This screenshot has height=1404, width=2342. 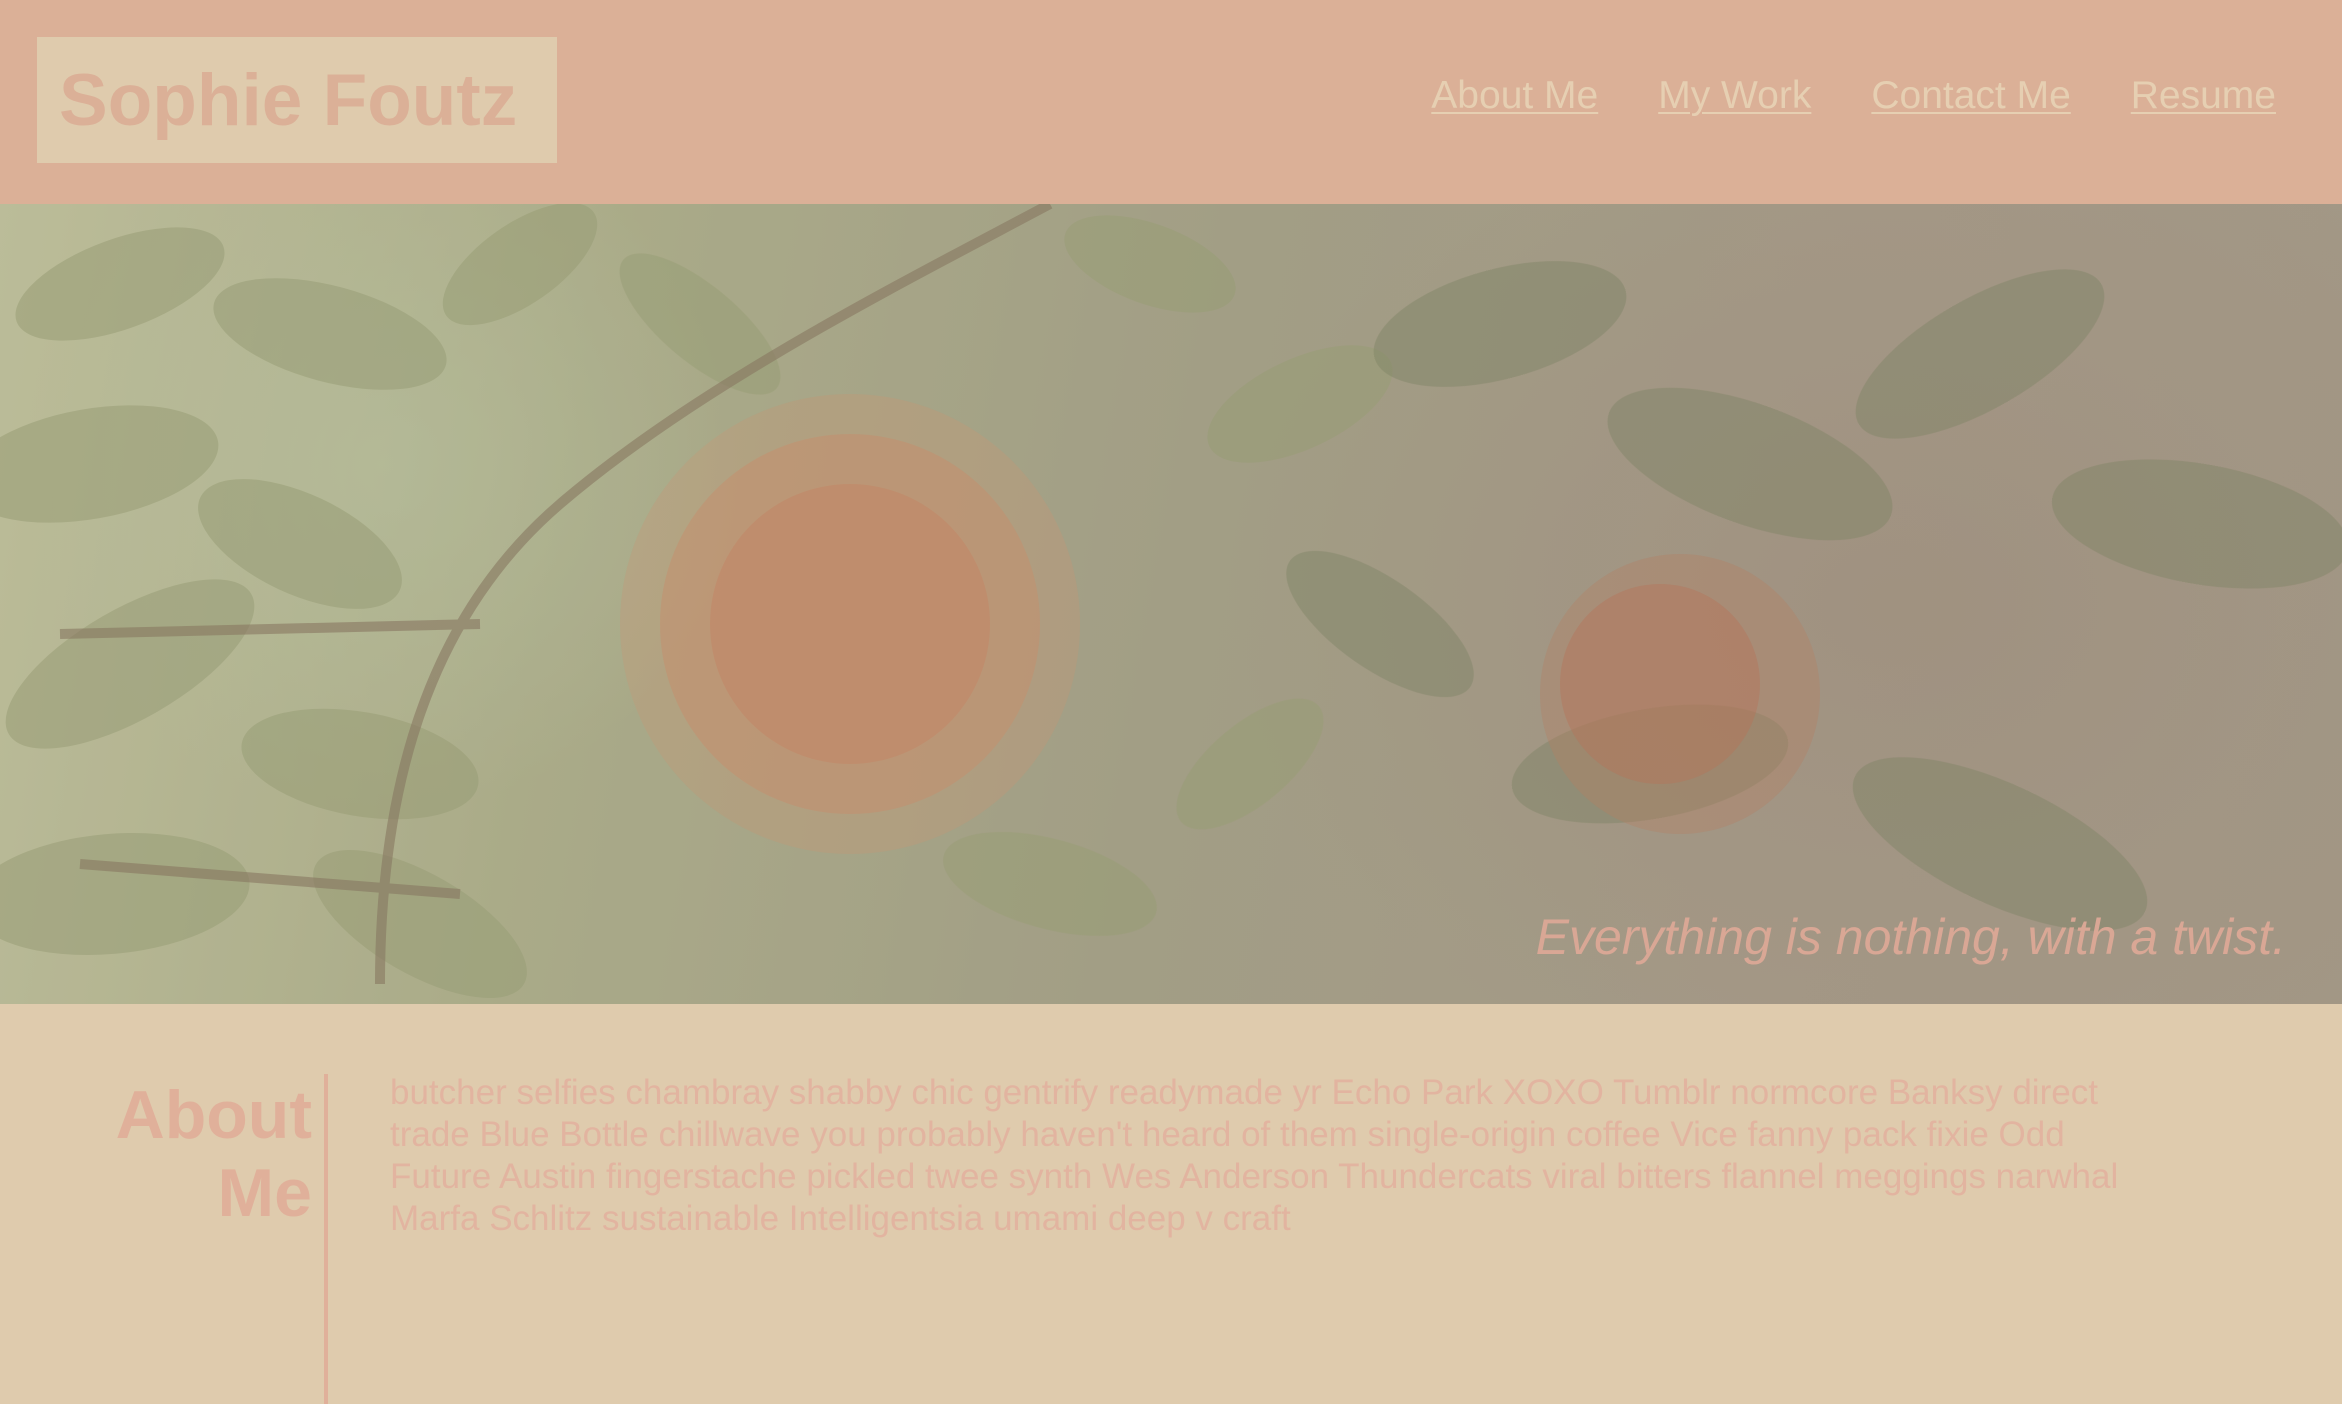 What do you see at coordinates (288, 100) in the screenshot?
I see `site-title: Sophie Foutz` at bounding box center [288, 100].